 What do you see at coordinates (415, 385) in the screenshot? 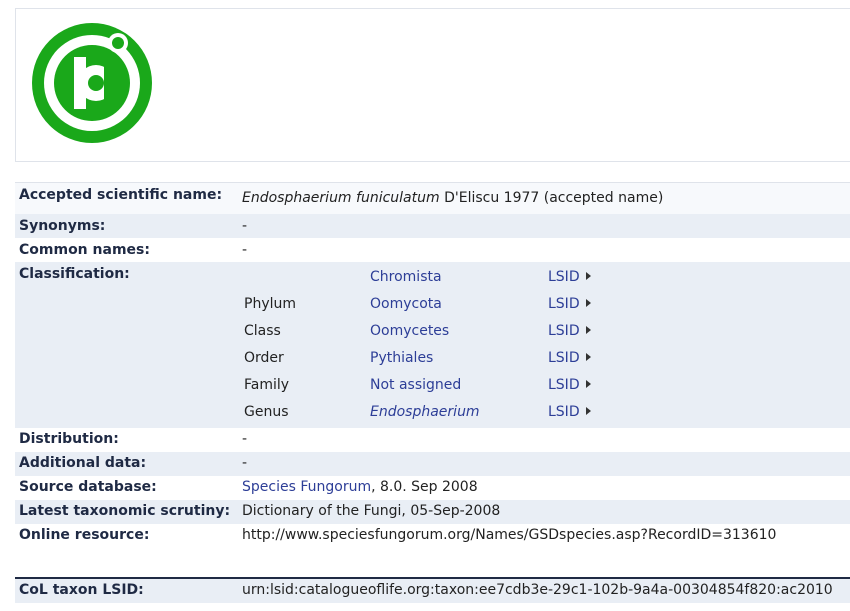
I see `taxon-link-not-assigned: Not assigned` at bounding box center [415, 385].